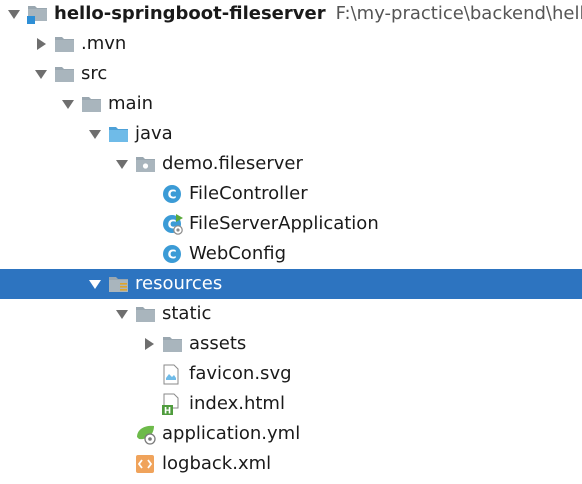  I want to click on tree-node-label: .mvn, so click(104, 43).